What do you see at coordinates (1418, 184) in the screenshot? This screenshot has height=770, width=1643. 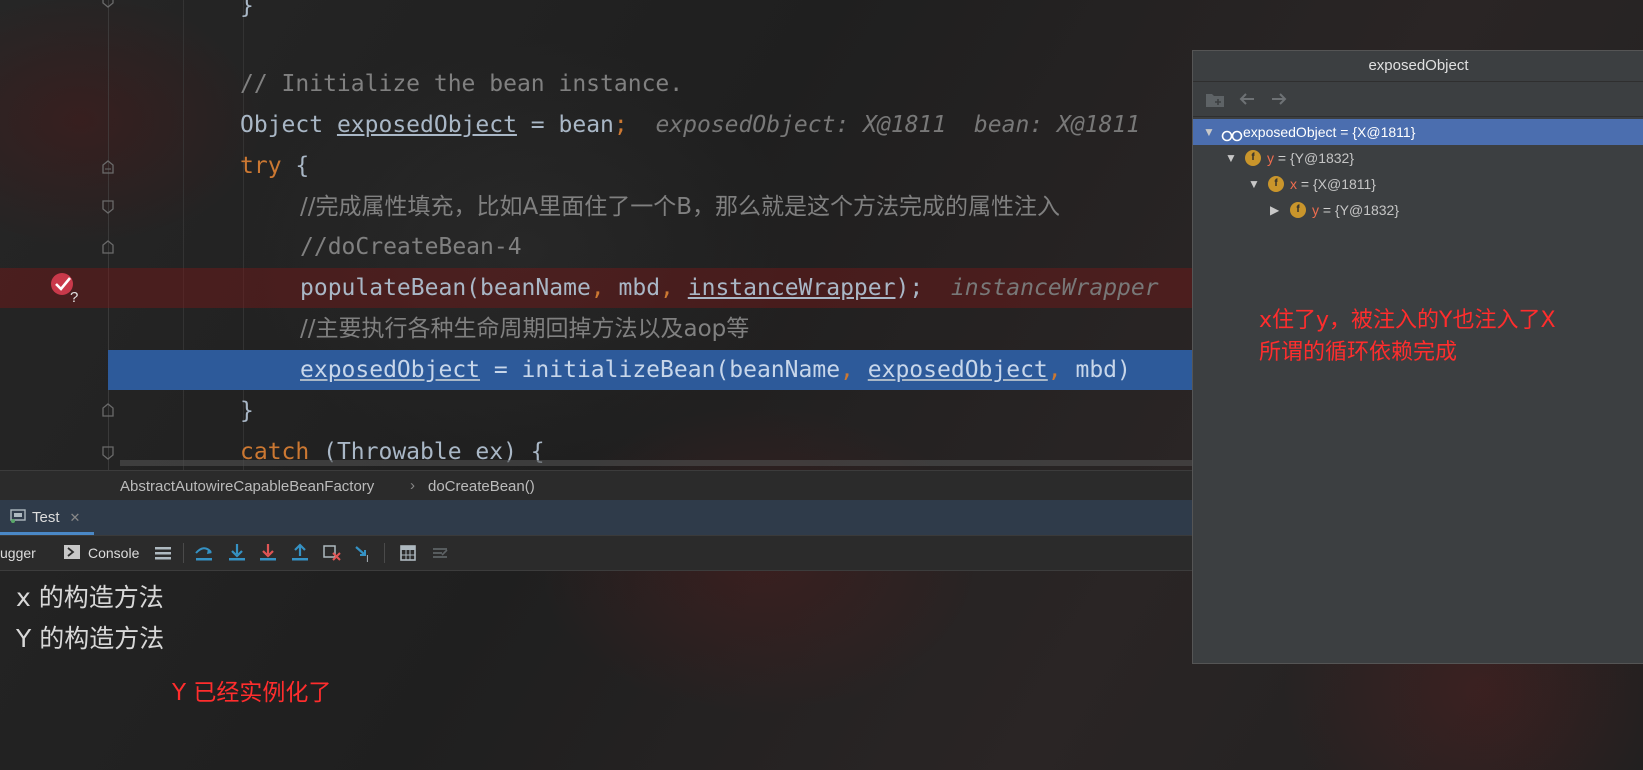 I see `tree-node-x: ▼ f x = {X@1811}` at bounding box center [1418, 184].